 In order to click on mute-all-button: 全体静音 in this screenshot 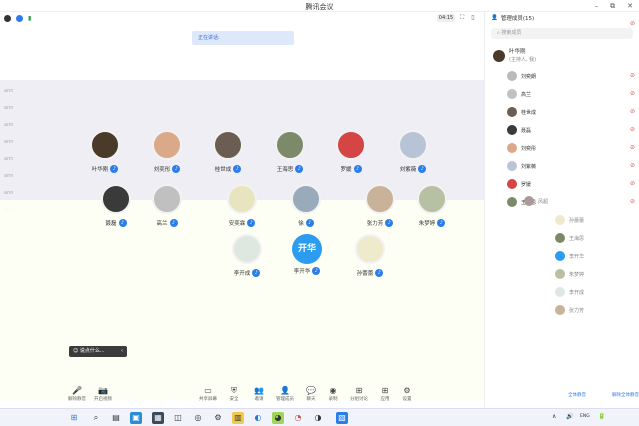, I will do `click(577, 395)`.